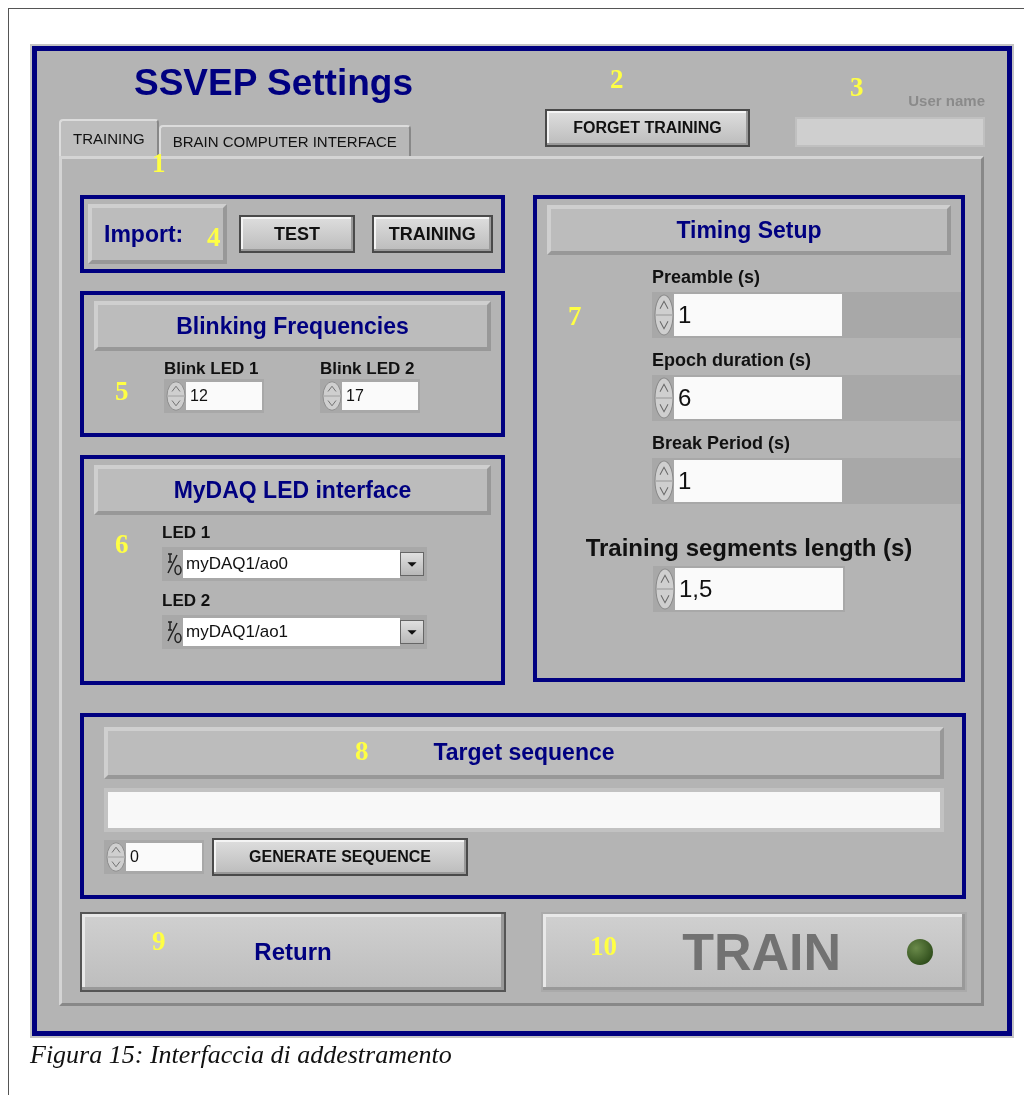 The image size is (1024, 1095). What do you see at coordinates (292, 490) in the screenshot?
I see `group-title: MyDAQ LED interface` at bounding box center [292, 490].